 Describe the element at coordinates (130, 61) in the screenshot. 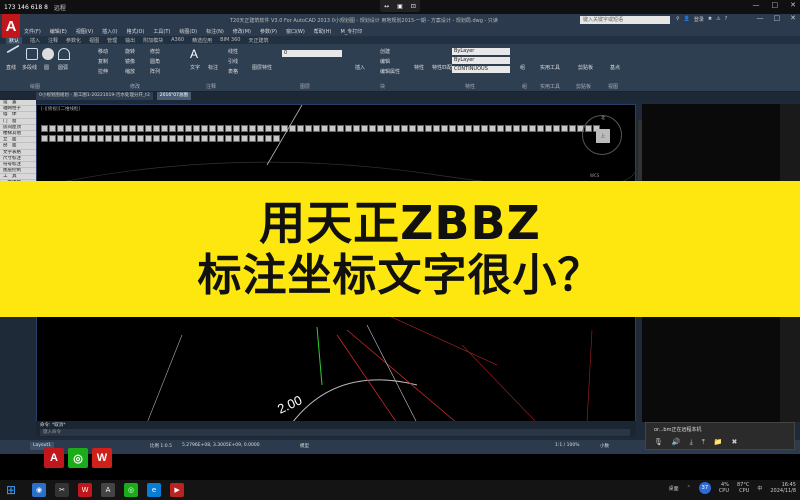

I see `mirror-button: 镜像` at that location.